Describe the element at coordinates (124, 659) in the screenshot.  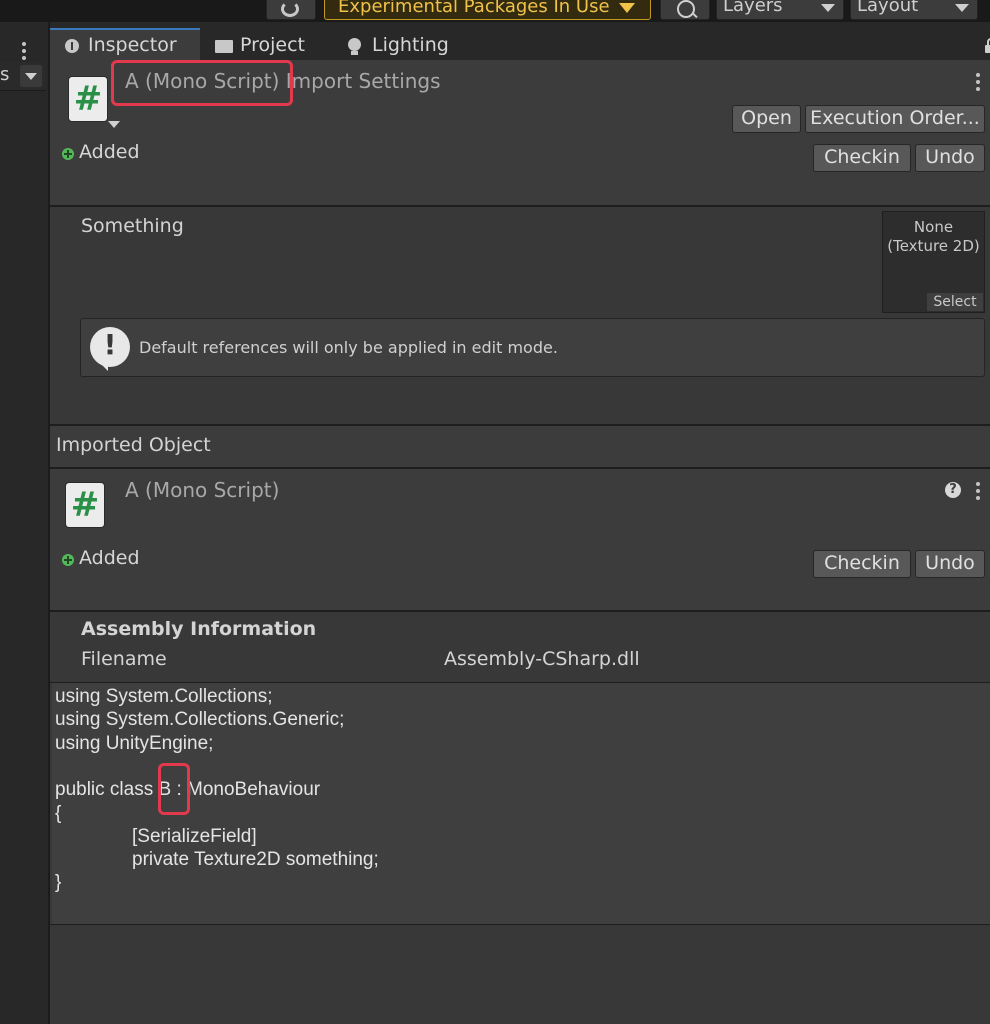
I see `filename-label: Filename` at that location.